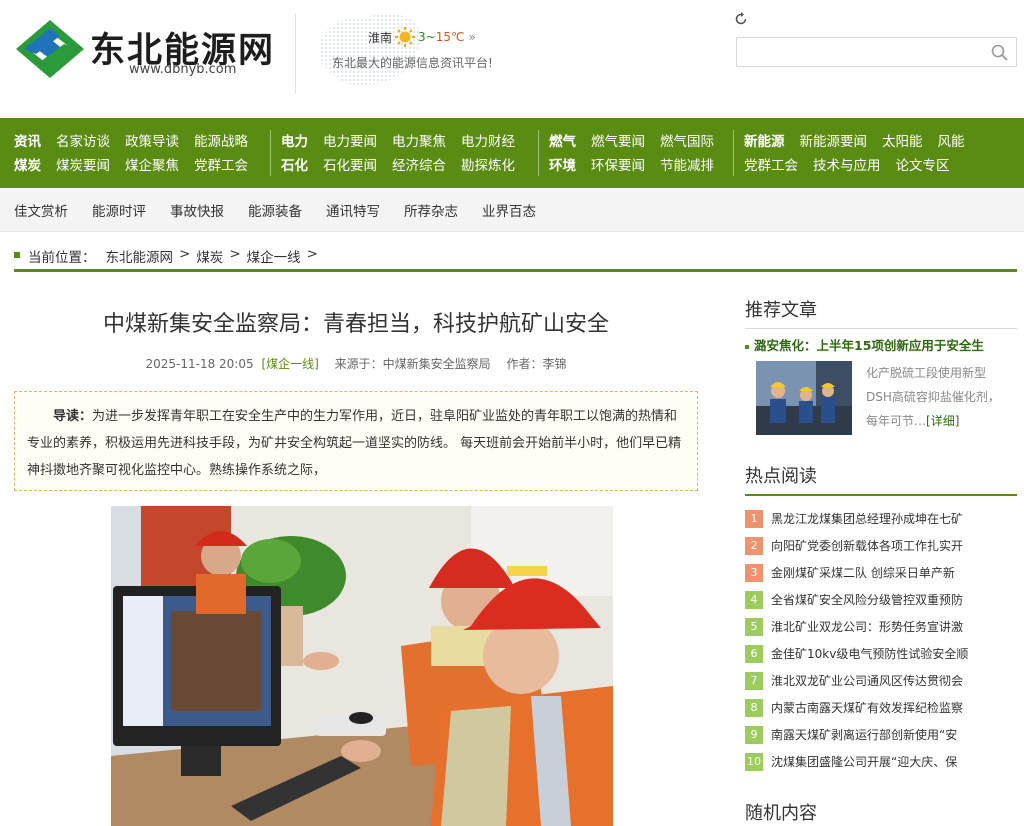  Describe the element at coordinates (754, 626) in the screenshot. I see `hot-rank-badge: 5` at that location.